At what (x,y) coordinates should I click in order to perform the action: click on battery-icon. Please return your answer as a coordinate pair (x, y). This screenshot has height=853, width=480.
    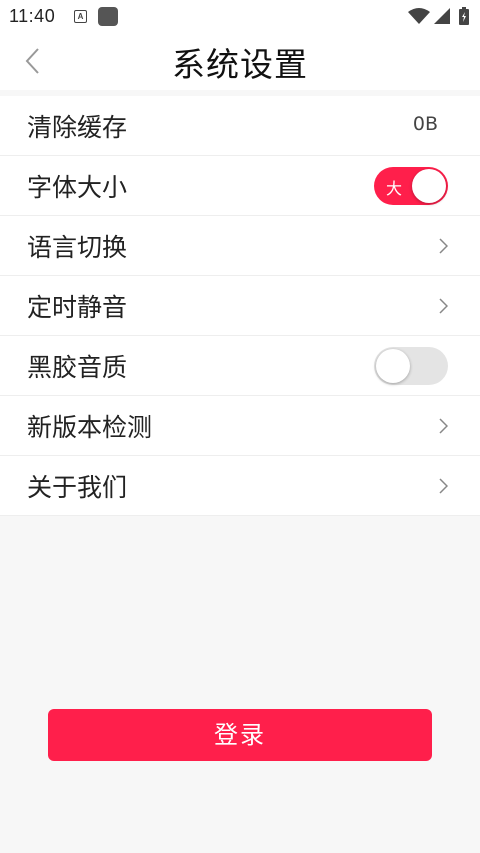
    Looking at the image, I should click on (464, 16).